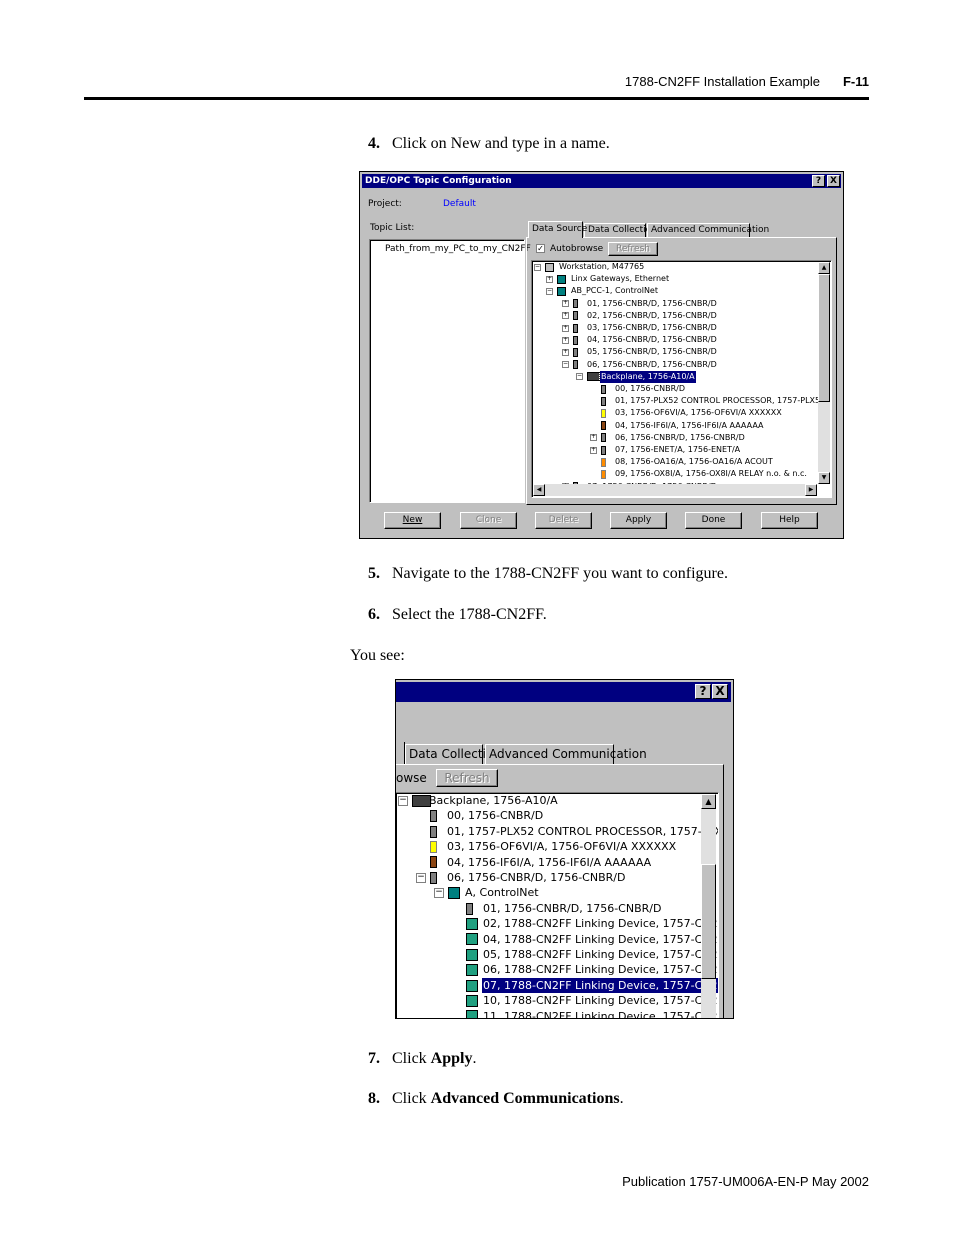  I want to click on tree-item: 03, 1756-CNBR/D, 1756-CNBR/D, so click(652, 328).